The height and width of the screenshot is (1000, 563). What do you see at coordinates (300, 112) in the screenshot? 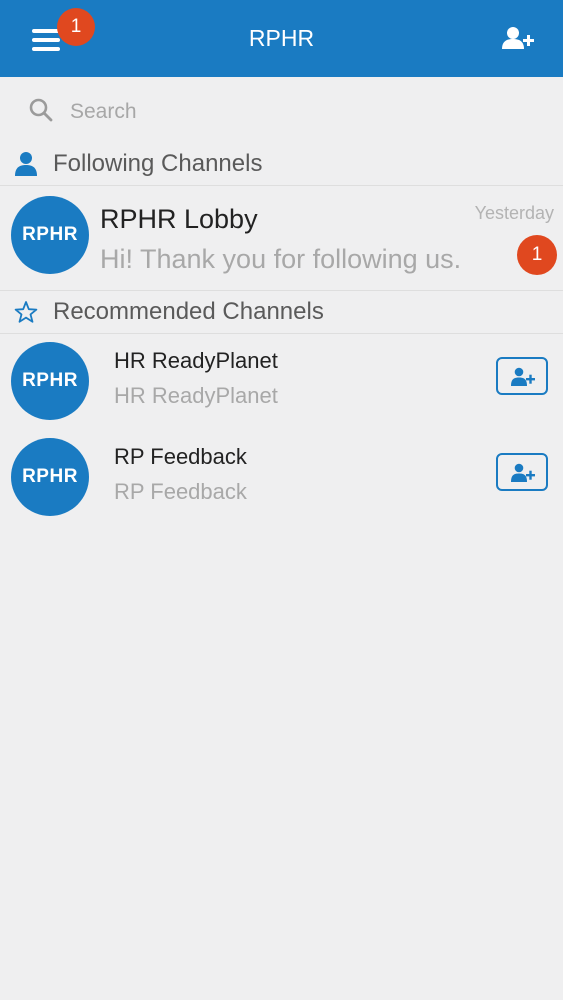
I see `search-input` at bounding box center [300, 112].